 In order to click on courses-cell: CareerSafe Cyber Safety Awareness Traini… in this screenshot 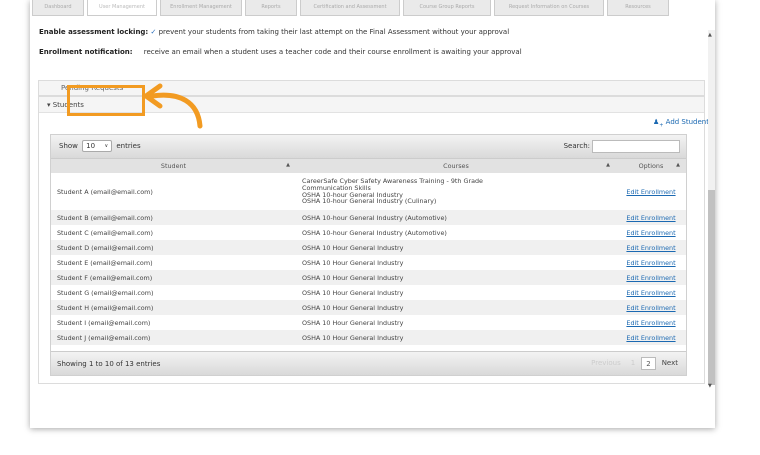, I will do `click(392, 191)`.